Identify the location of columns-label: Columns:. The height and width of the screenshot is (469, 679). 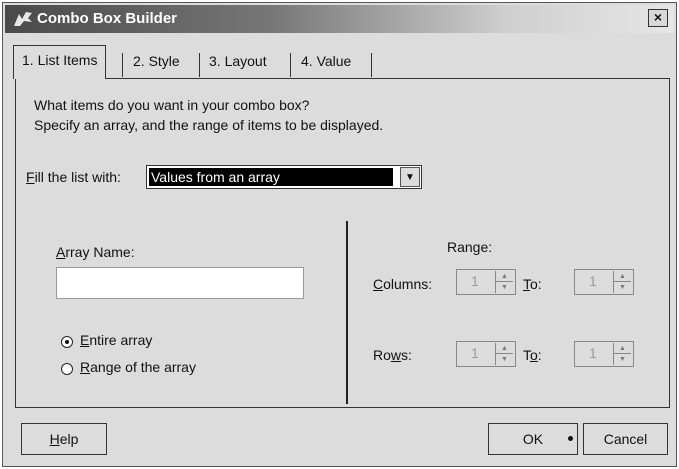
(403, 284).